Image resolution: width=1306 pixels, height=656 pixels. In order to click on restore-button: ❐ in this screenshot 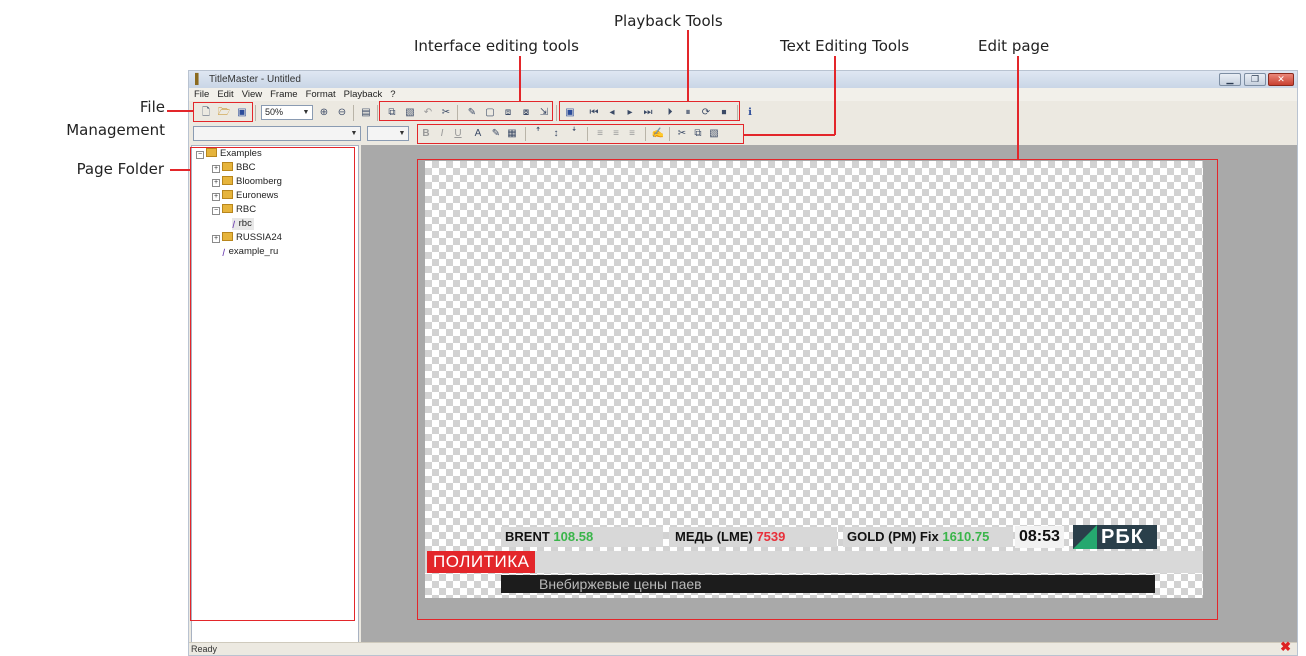, I will do `click(1255, 79)`.